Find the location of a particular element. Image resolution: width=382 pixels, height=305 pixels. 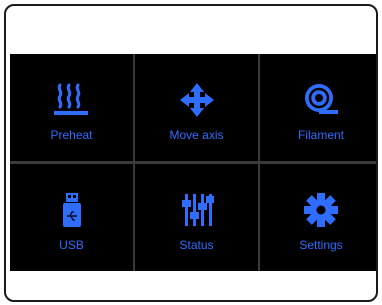

settings-label: Settings is located at coordinates (321, 245).